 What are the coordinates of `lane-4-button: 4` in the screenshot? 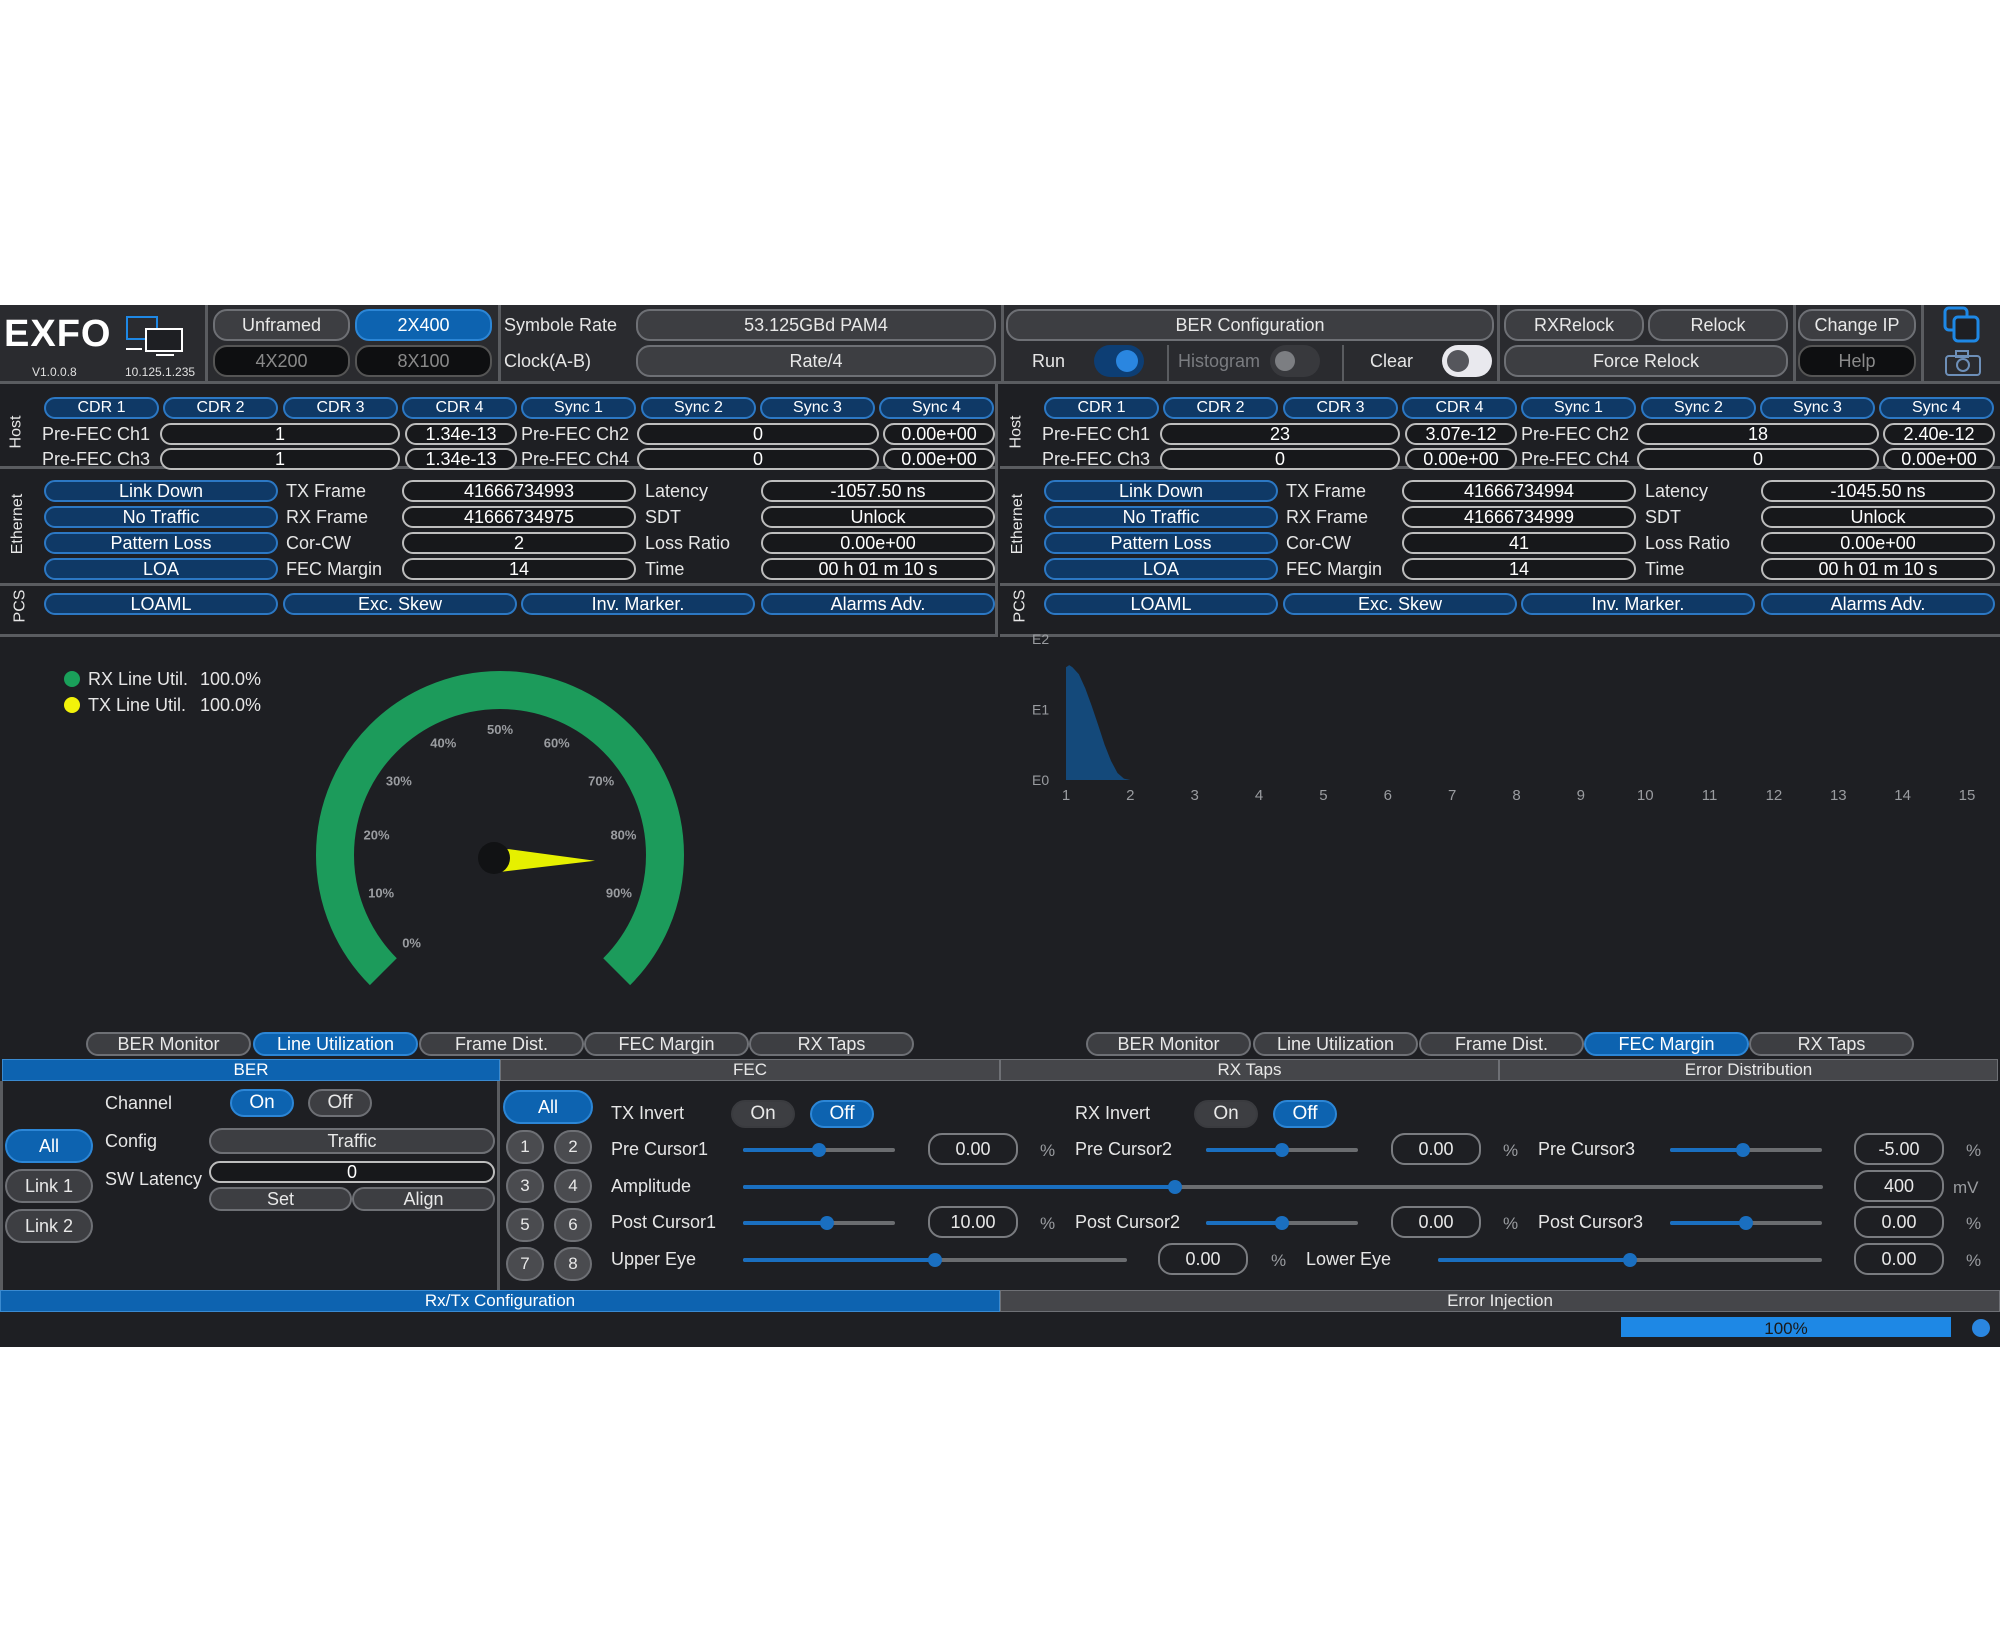 It's located at (573, 1186).